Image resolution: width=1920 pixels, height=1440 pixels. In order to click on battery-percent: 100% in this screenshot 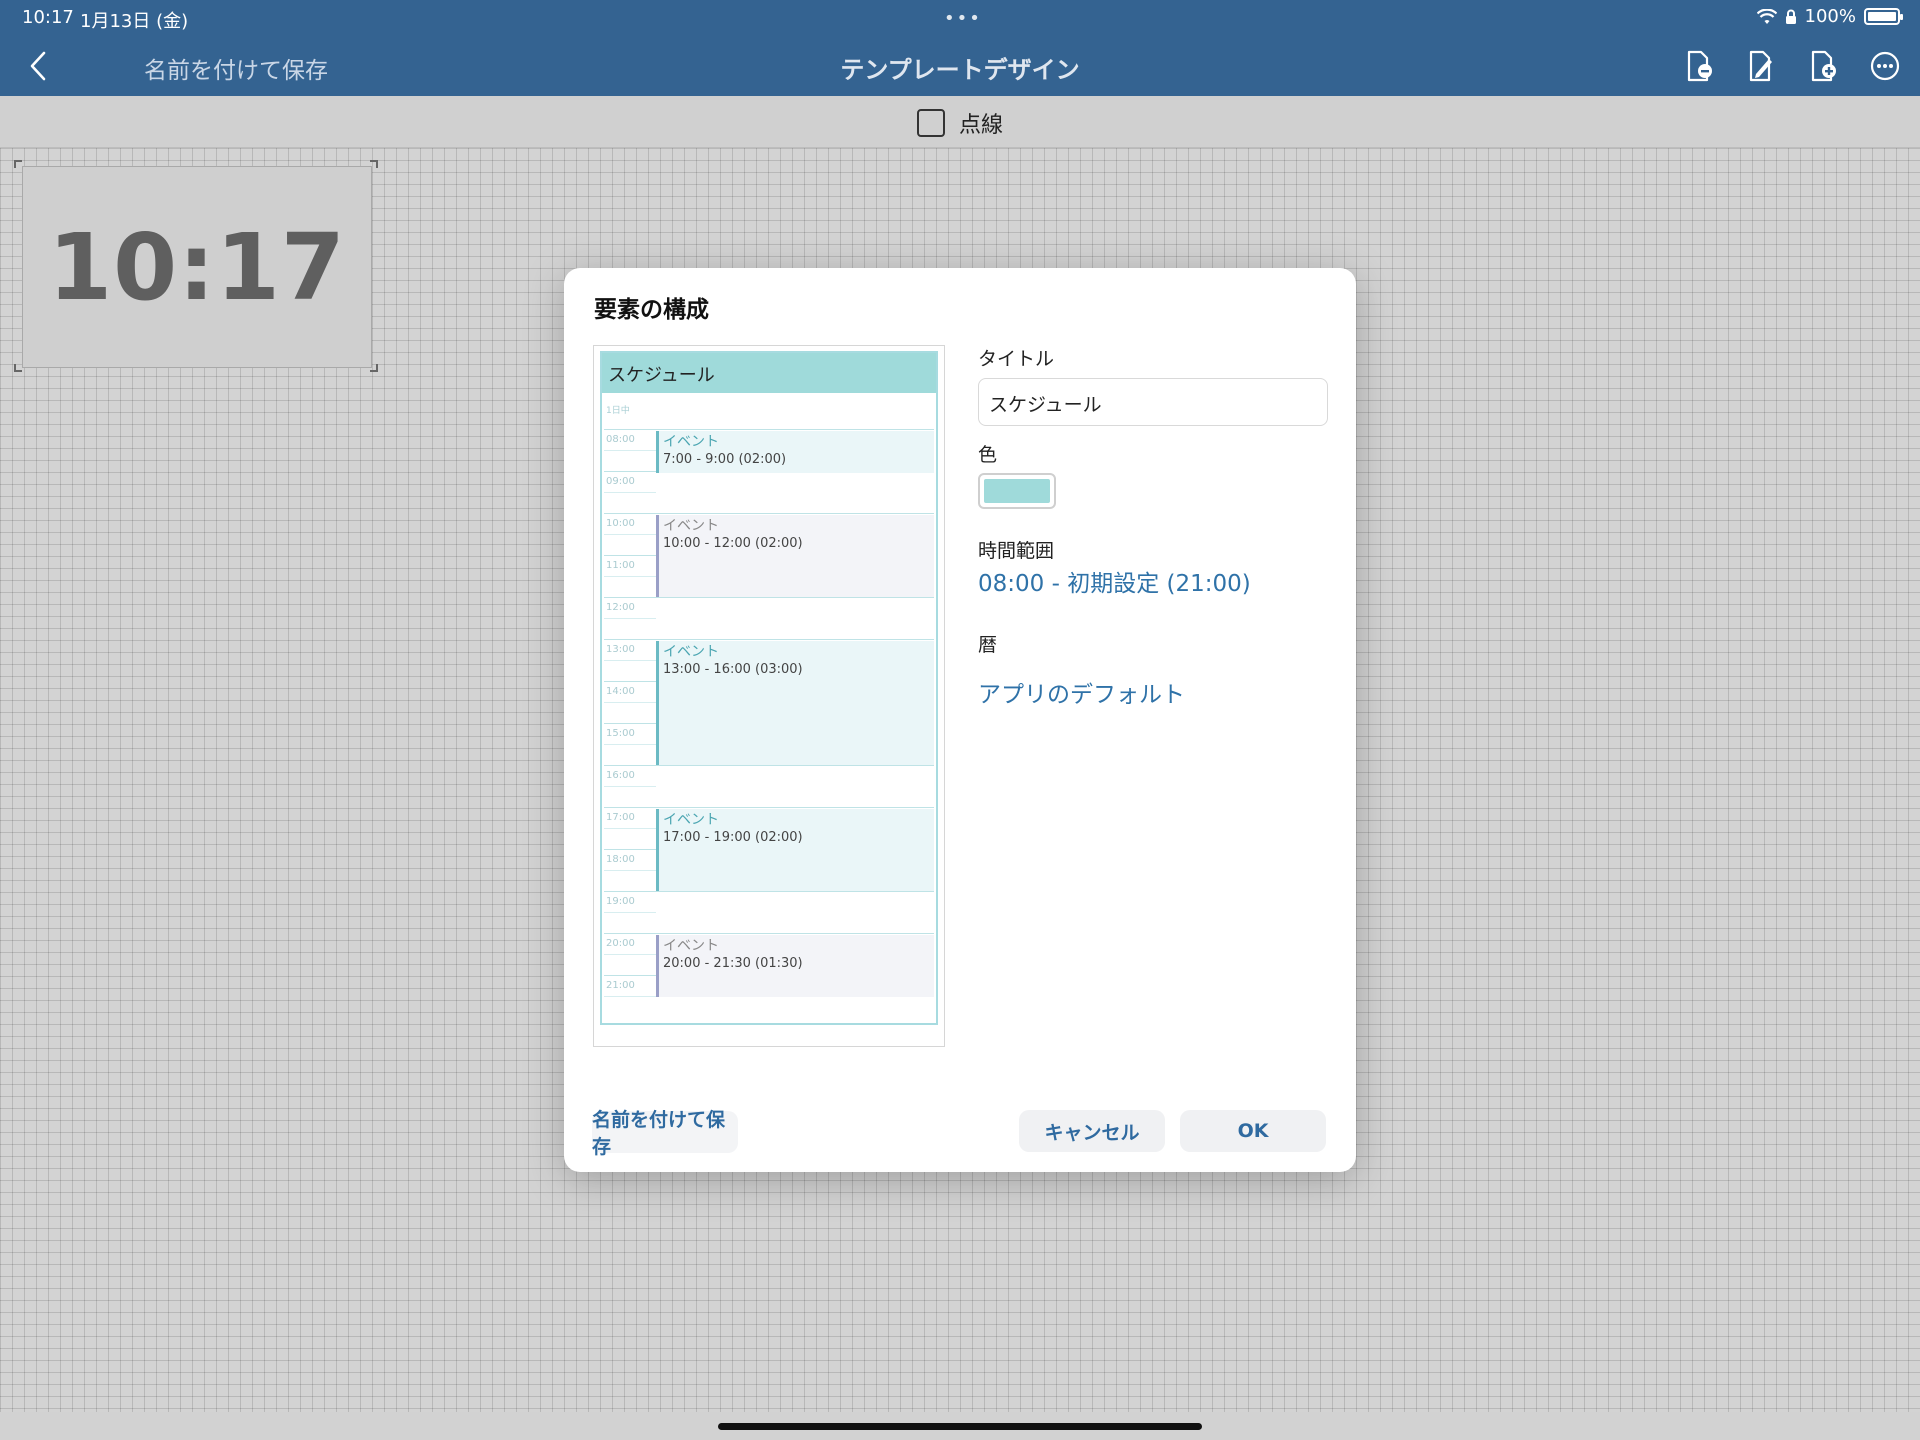, I will do `click(1830, 16)`.